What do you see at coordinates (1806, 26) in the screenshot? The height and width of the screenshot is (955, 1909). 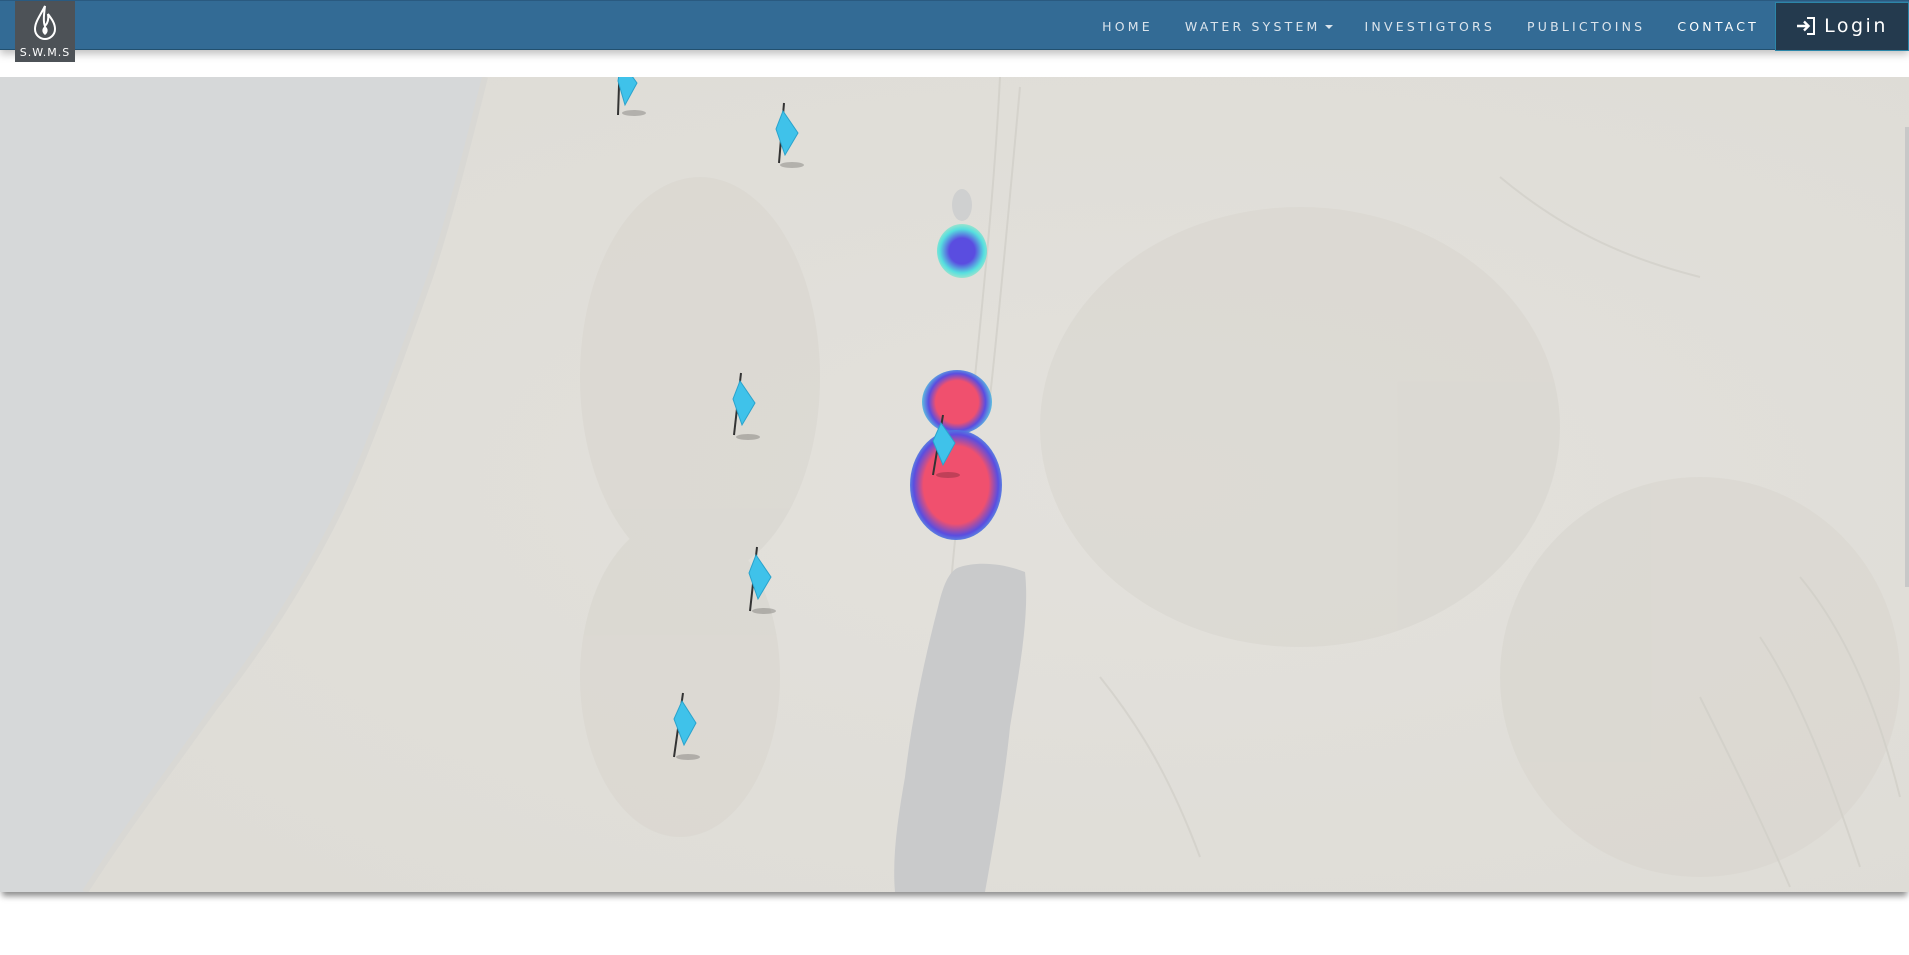 I see `sign-in-icon` at bounding box center [1806, 26].